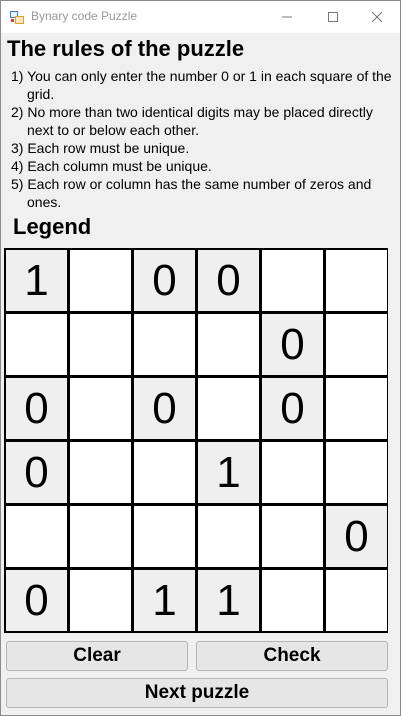 The width and height of the screenshot is (401, 716). What do you see at coordinates (97, 656) in the screenshot?
I see `clear-button: Clear` at bounding box center [97, 656].